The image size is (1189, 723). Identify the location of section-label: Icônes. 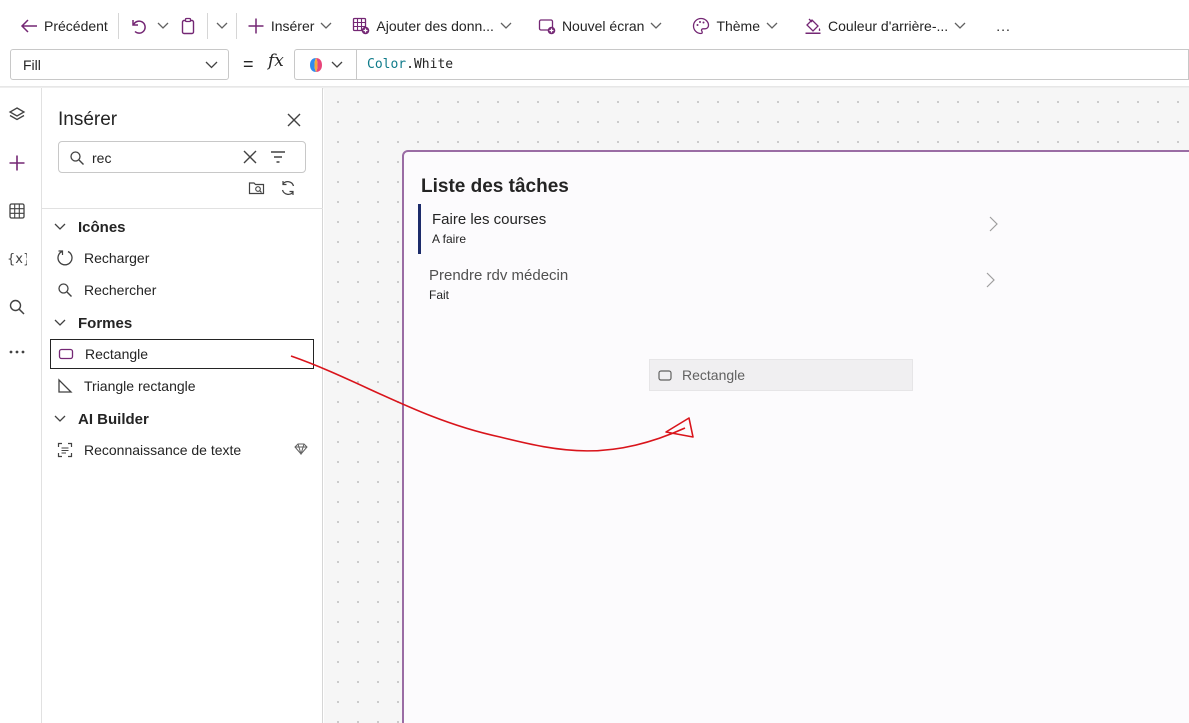
(102, 227).